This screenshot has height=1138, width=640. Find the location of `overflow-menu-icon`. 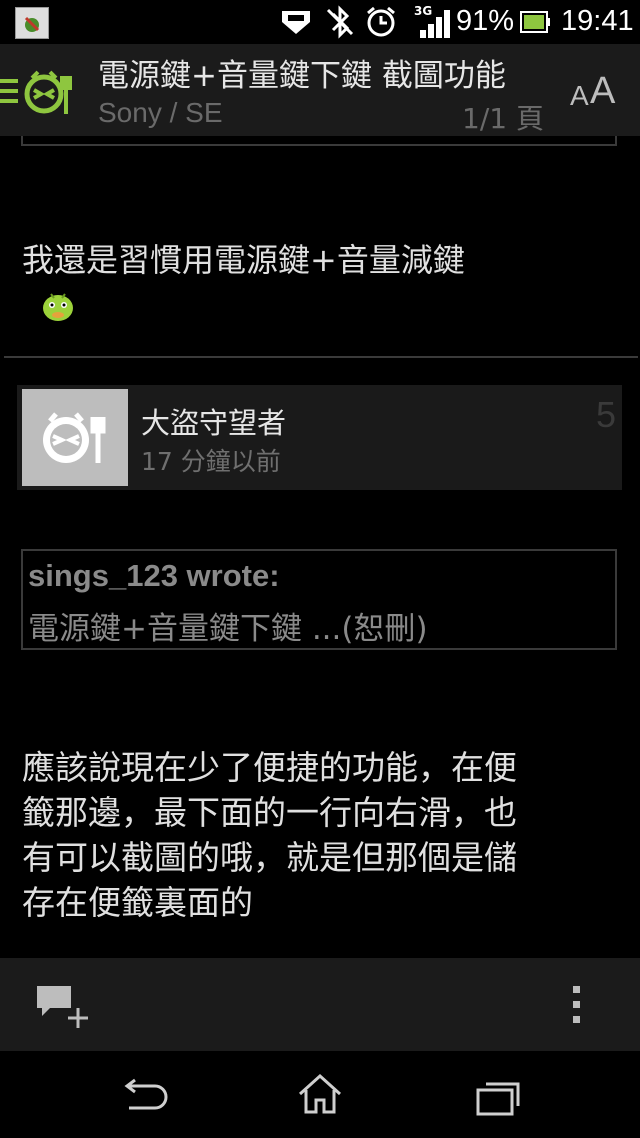

overflow-menu-icon is located at coordinates (577, 1008).